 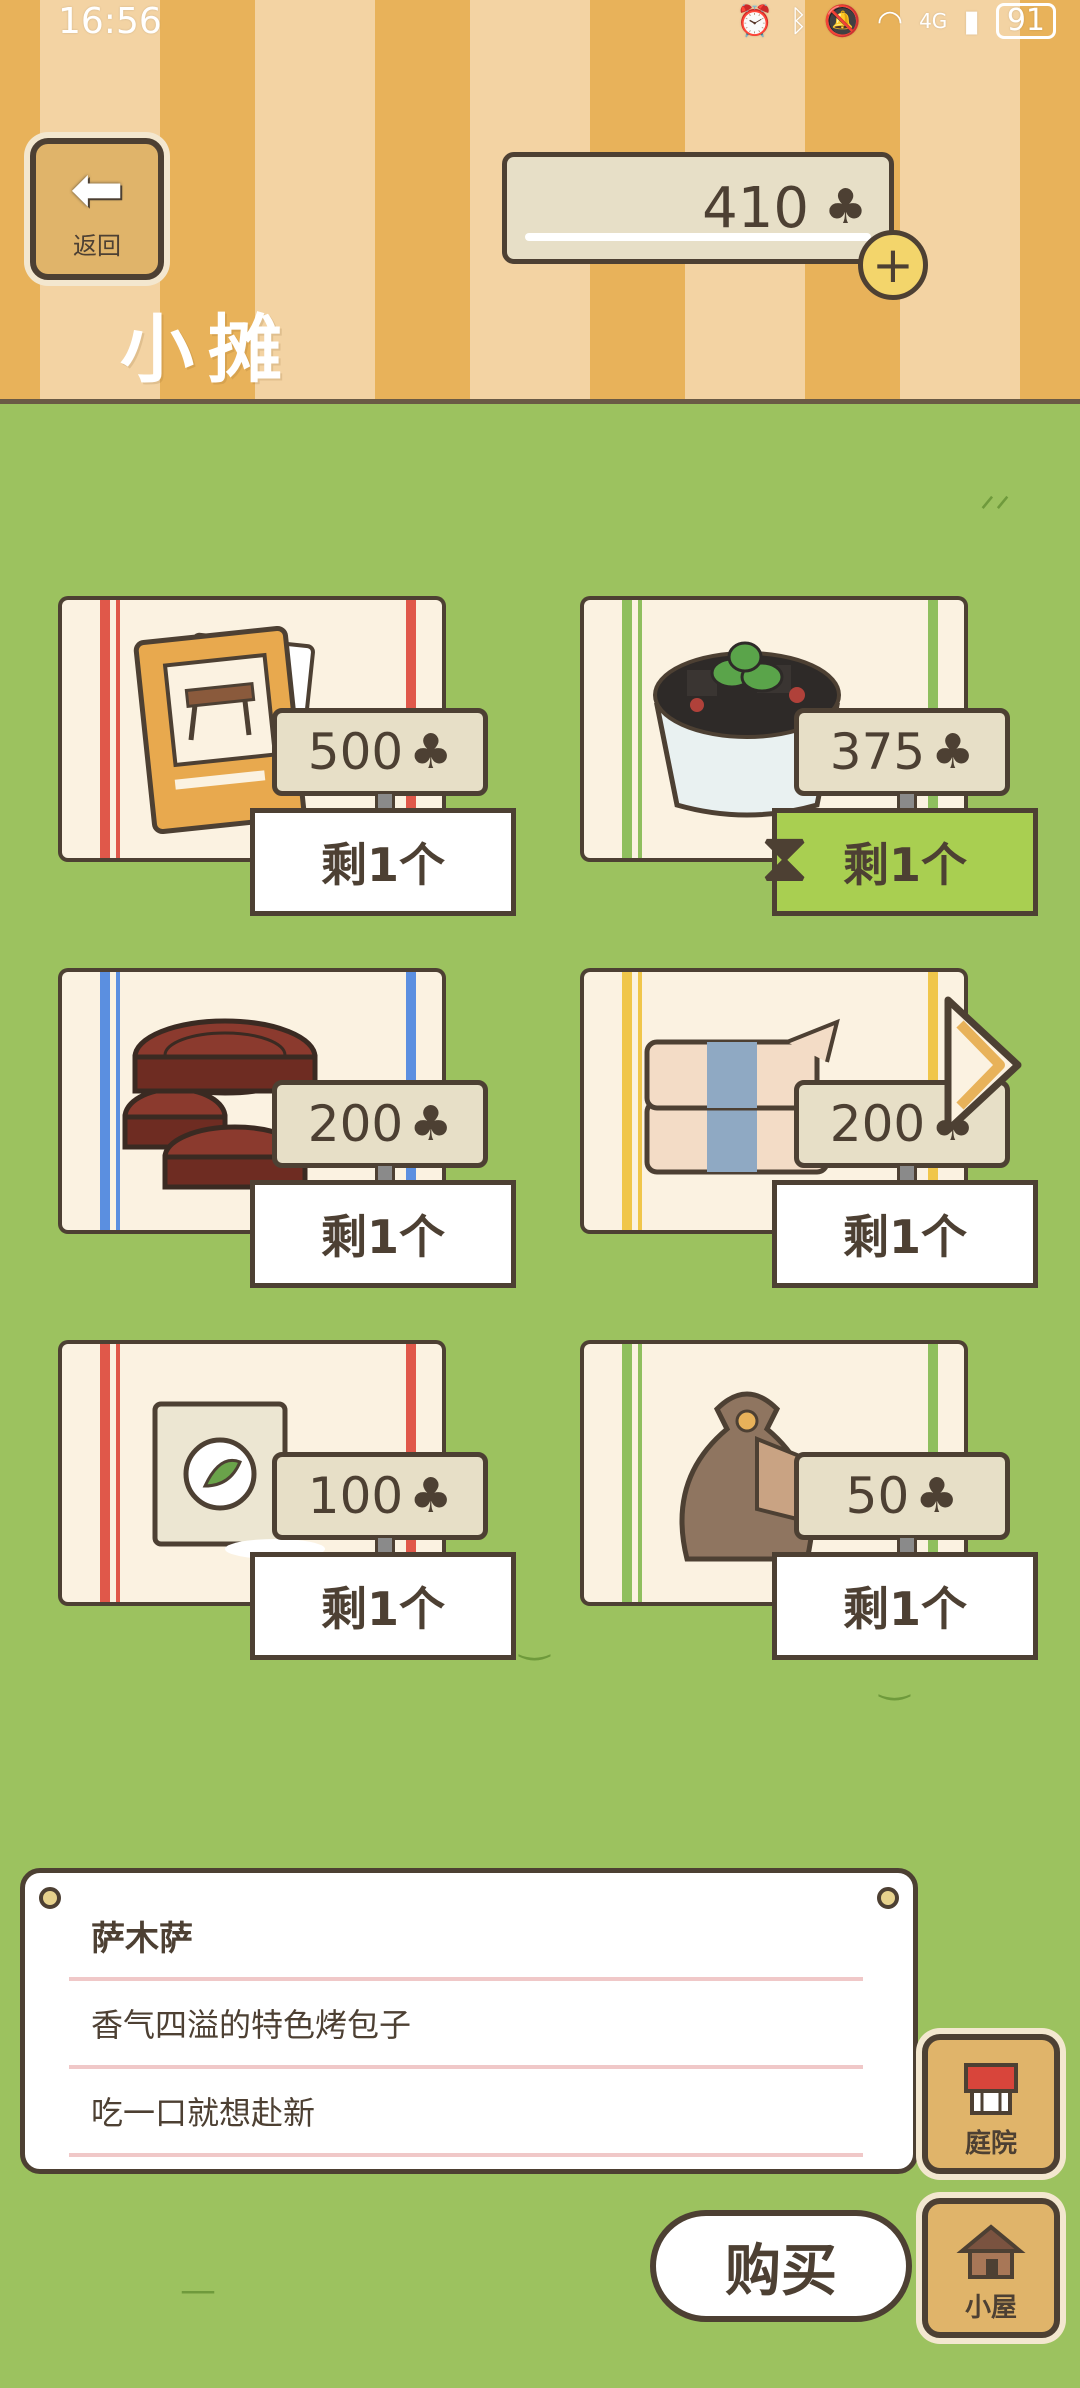 I want to click on signal-icon: ▮, so click(x=971, y=21).